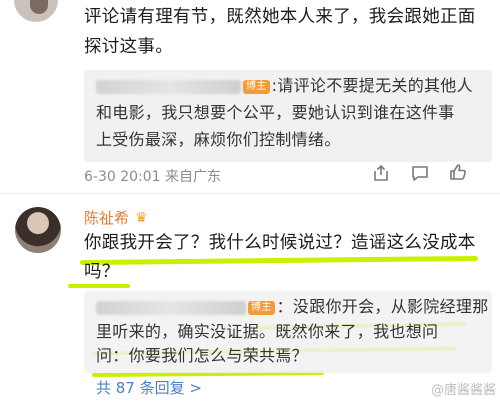  Describe the element at coordinates (149, 387) in the screenshot. I see `more-replies-link: 共 87 条回复 >` at that location.